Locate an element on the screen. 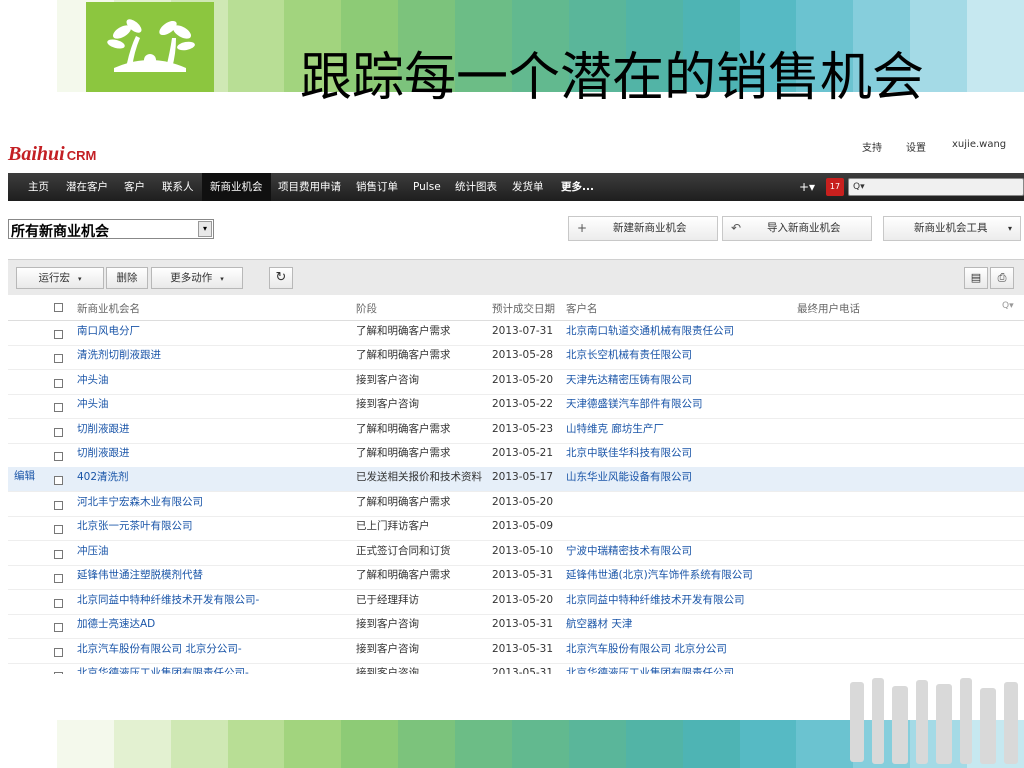  nav-tab-leads: 潜在客户 is located at coordinates (87, 187).